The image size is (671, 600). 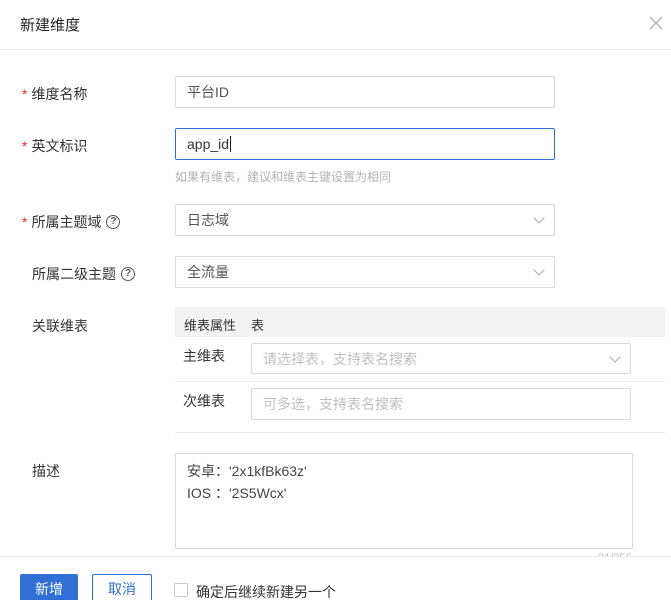 What do you see at coordinates (181, 590) in the screenshot?
I see `continue-checkbox` at bounding box center [181, 590].